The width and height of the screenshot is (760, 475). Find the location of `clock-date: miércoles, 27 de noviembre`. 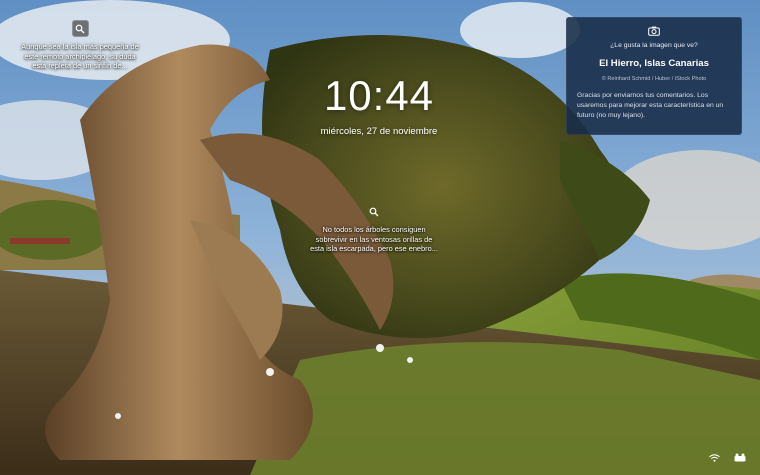

clock-date: miércoles, 27 de noviembre is located at coordinates (379, 131).